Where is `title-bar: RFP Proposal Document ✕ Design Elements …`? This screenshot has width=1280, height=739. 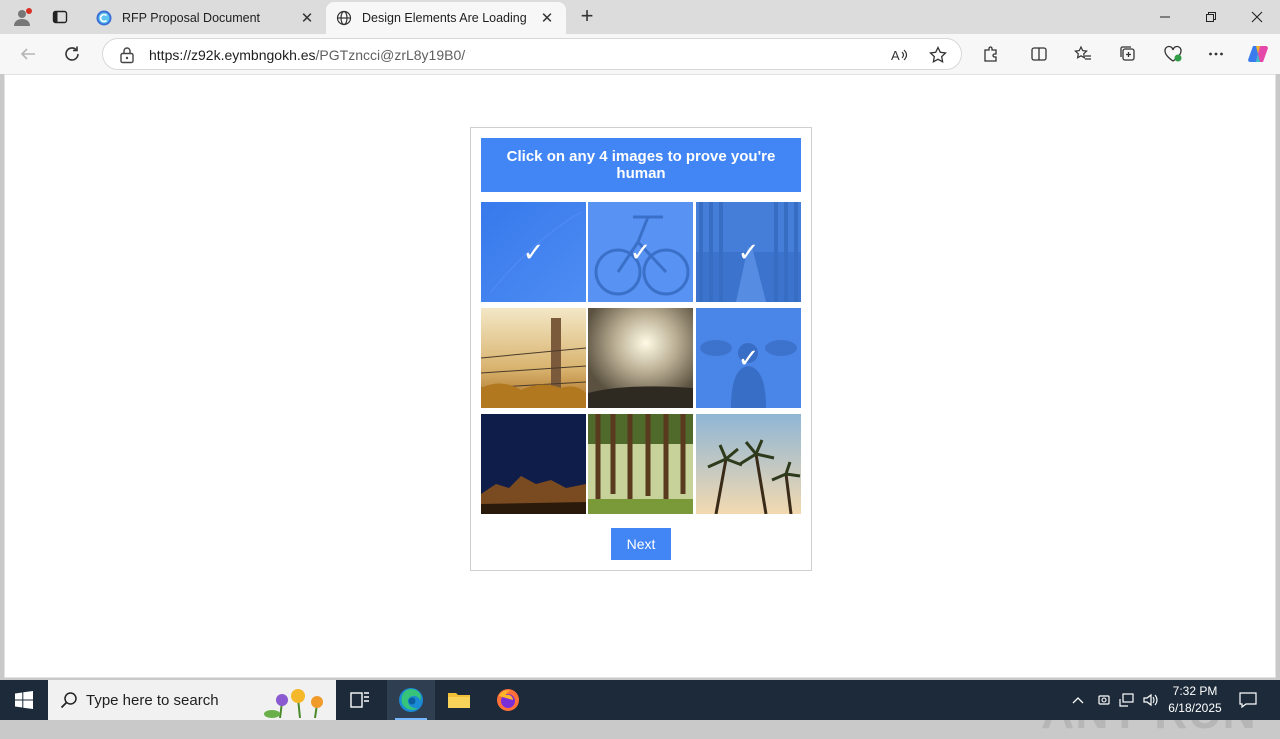
title-bar: RFP Proposal Document ✕ Design Elements … is located at coordinates (640, 17).